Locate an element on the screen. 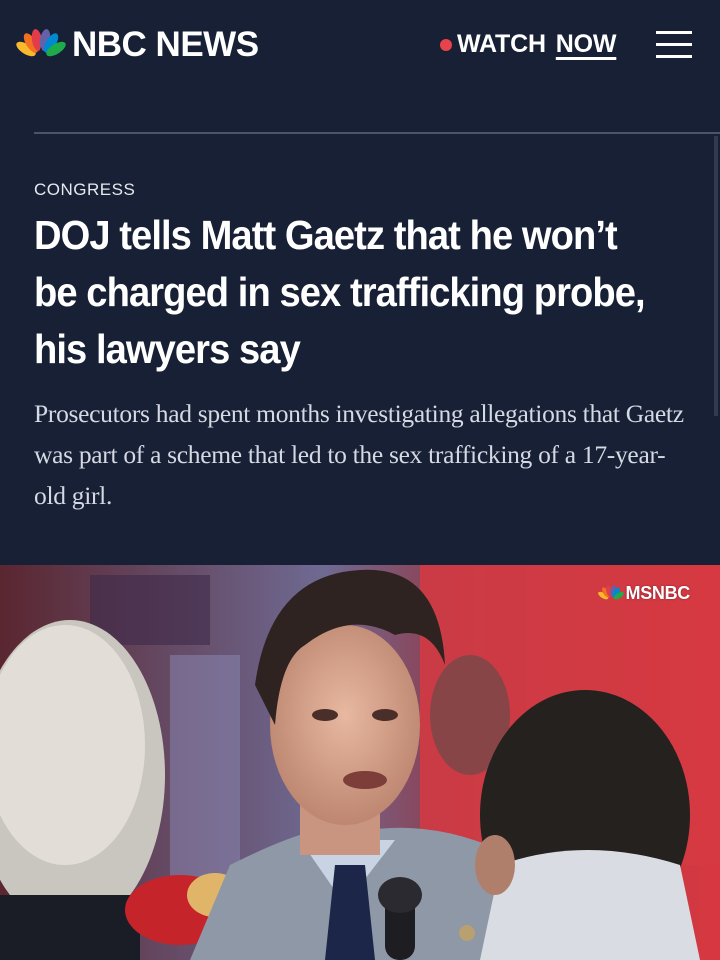  hamburger-menu-icon is located at coordinates (674, 45).